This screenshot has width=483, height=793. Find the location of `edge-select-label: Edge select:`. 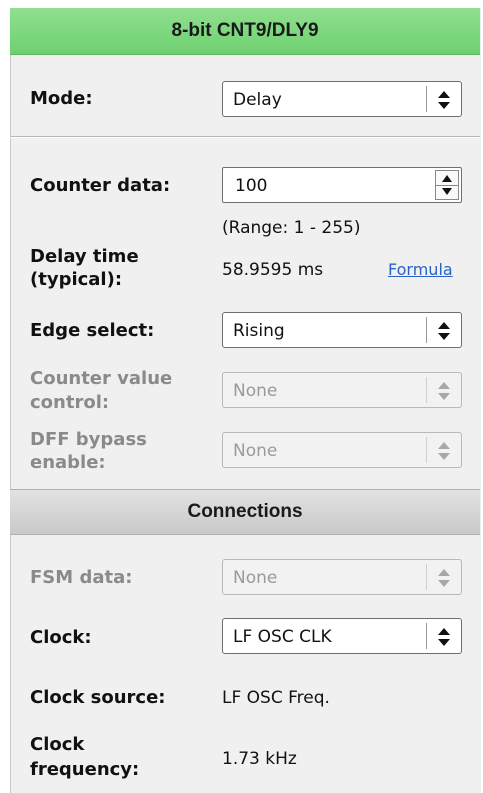

edge-select-label: Edge select: is located at coordinates (92, 330).